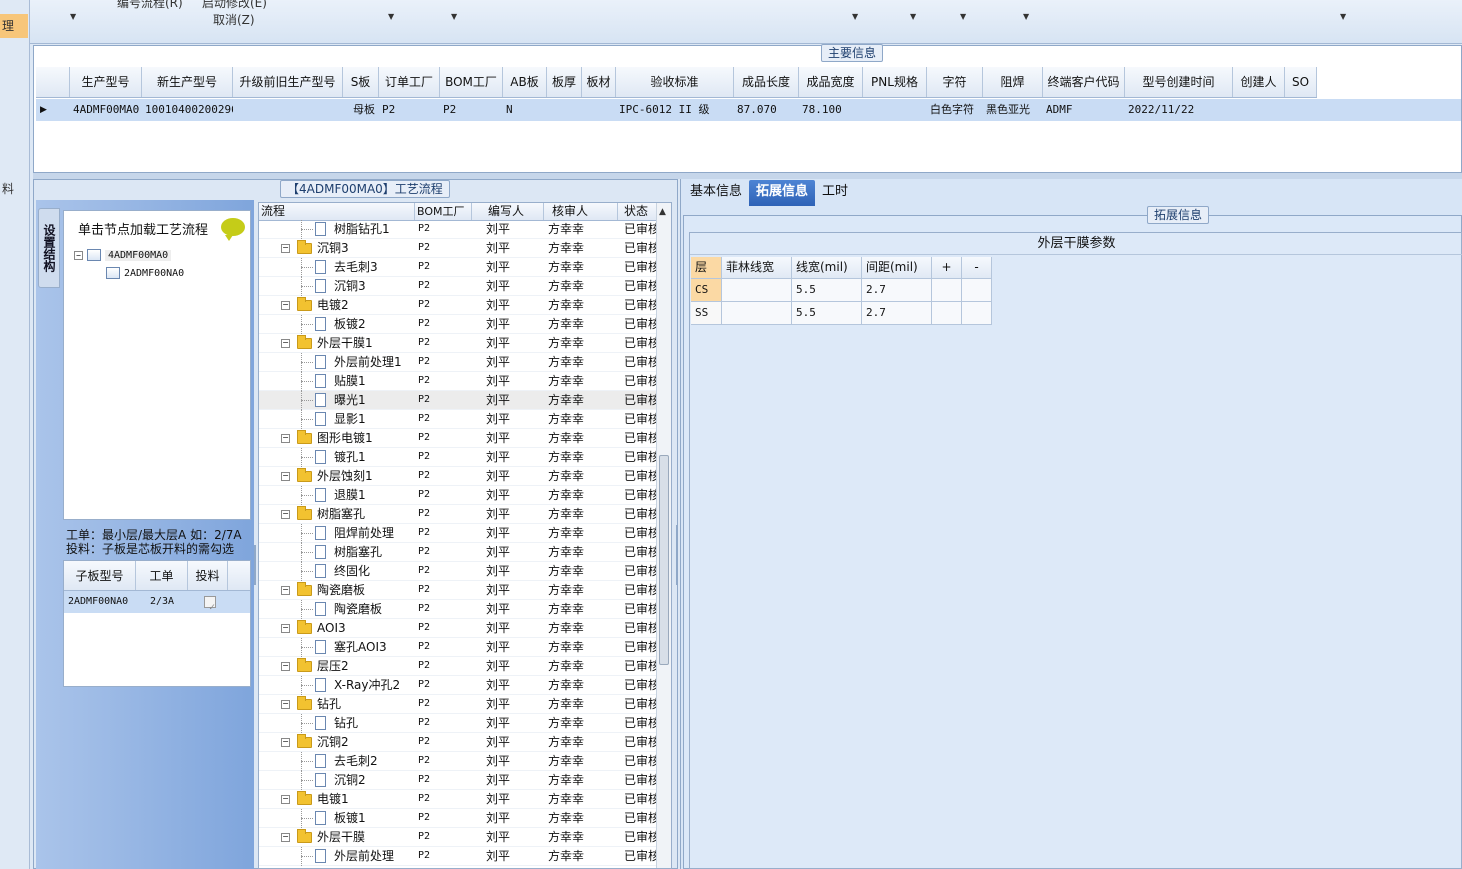 The image size is (1462, 869). I want to click on cell-film-width, so click(757, 313).